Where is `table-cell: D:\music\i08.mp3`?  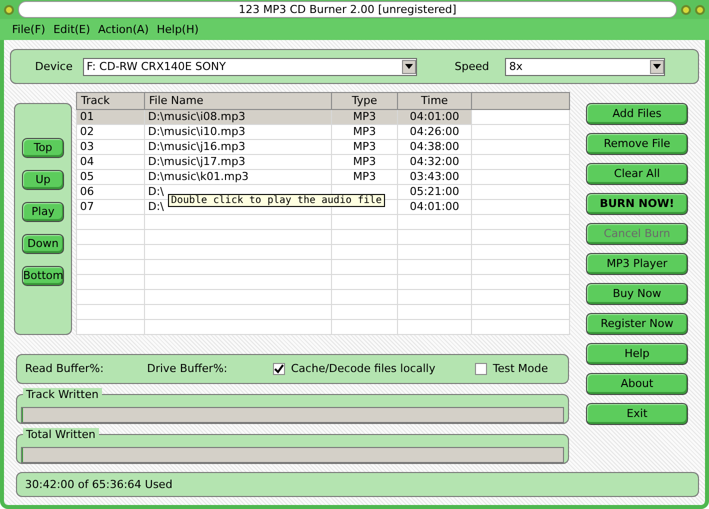 table-cell: D:\music\i08.mp3 is located at coordinates (197, 116).